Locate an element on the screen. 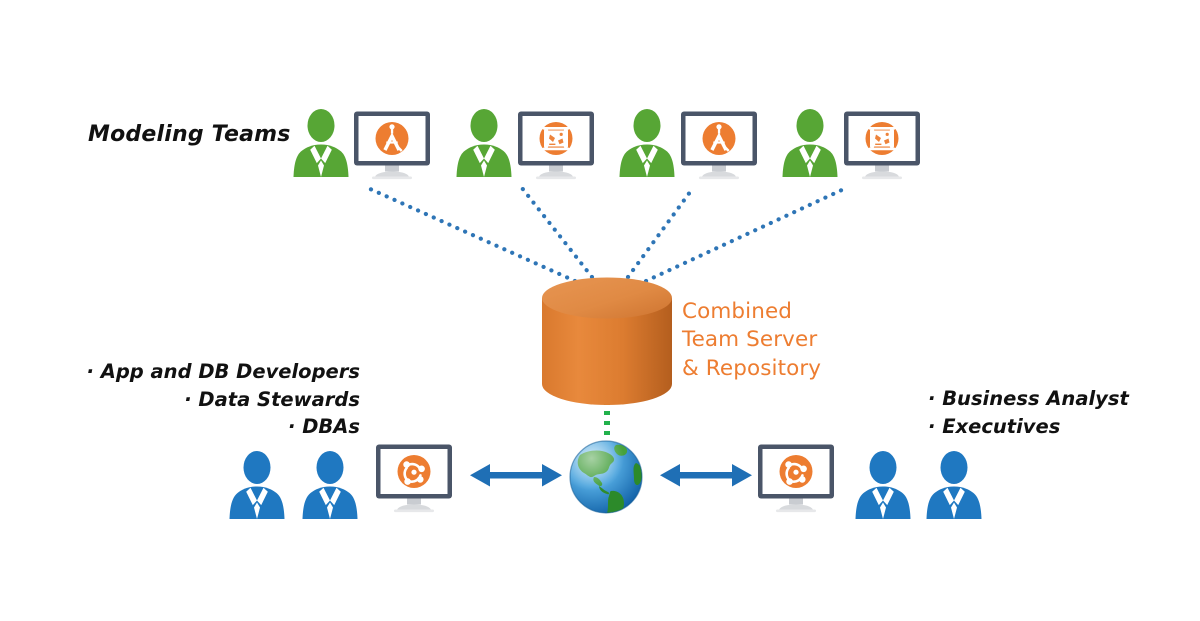 This screenshot has height=621, width=1200. globe-icon is located at coordinates (606, 475).